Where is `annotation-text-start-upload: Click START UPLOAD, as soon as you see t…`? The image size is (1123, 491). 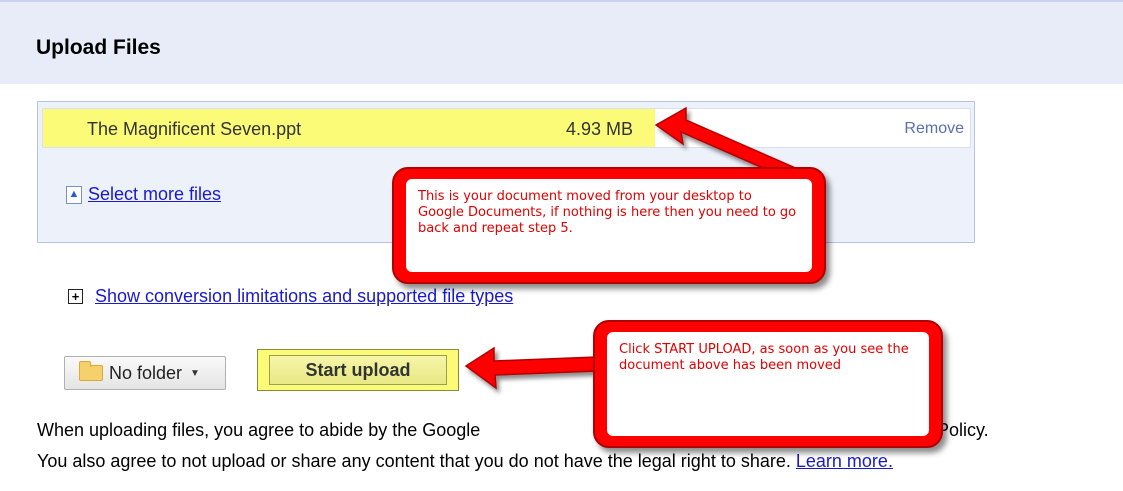 annotation-text-start-upload: Click START UPLOAD, as soon as you see t… is located at coordinates (768, 384).